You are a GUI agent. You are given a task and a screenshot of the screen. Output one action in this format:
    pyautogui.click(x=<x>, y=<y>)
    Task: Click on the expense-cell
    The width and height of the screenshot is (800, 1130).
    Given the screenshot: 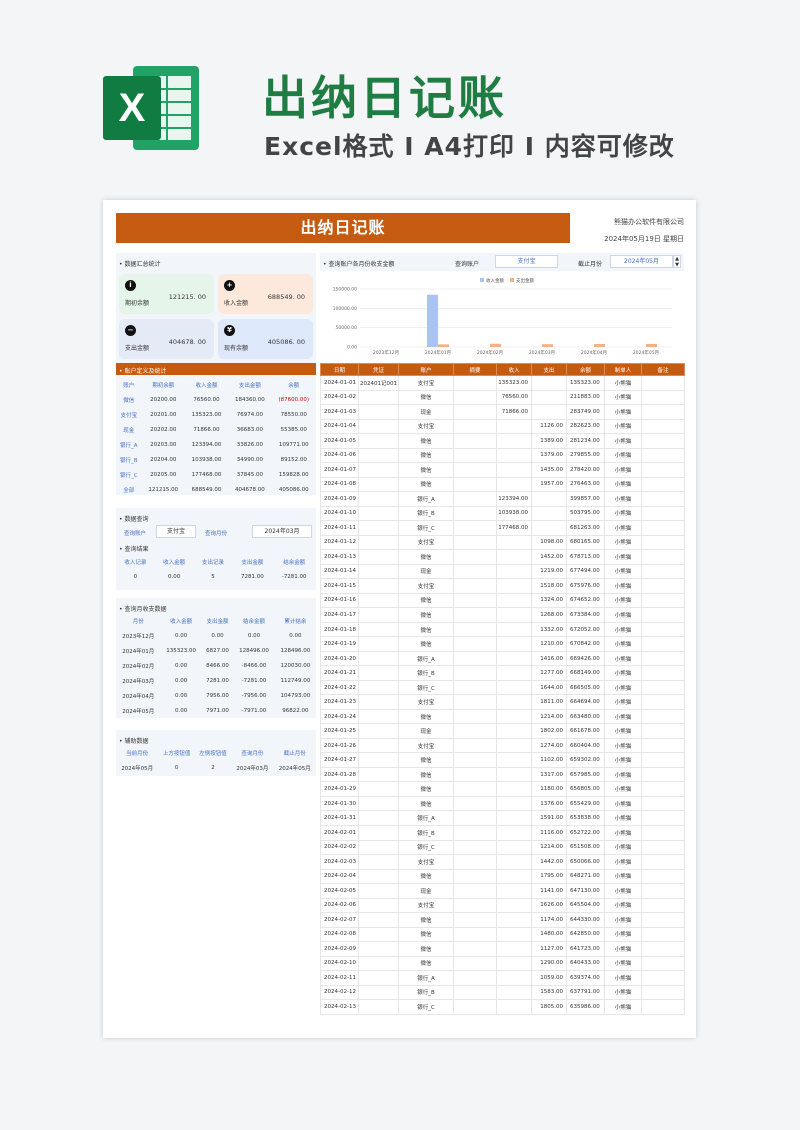 What is the action you would take?
    pyautogui.click(x=549, y=397)
    